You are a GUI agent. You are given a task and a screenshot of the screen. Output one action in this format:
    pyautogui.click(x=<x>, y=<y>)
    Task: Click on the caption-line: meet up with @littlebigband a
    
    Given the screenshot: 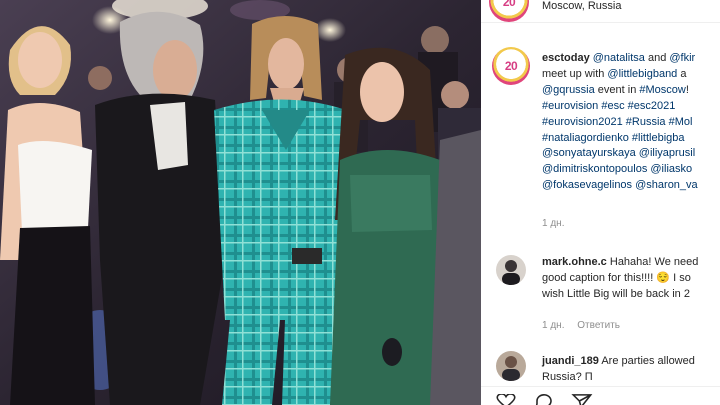 What is the action you would take?
    pyautogui.click(x=631, y=75)
    